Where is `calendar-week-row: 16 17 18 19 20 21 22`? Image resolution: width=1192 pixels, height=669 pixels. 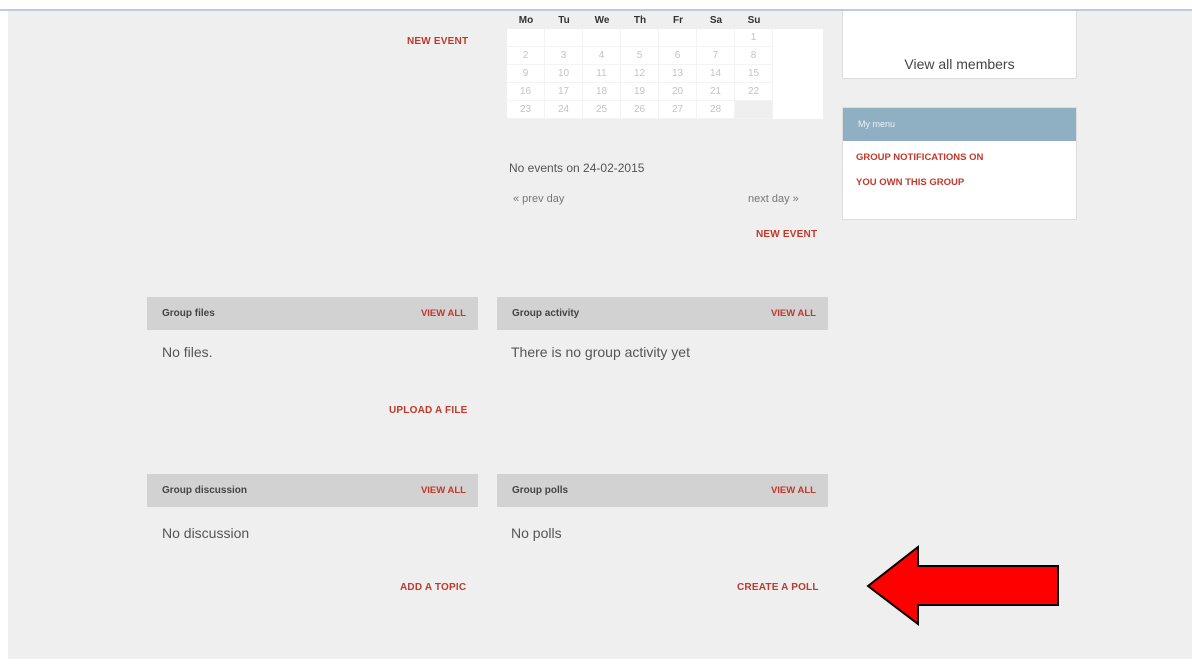 calendar-week-row: 16 17 18 19 20 21 22 is located at coordinates (665, 92).